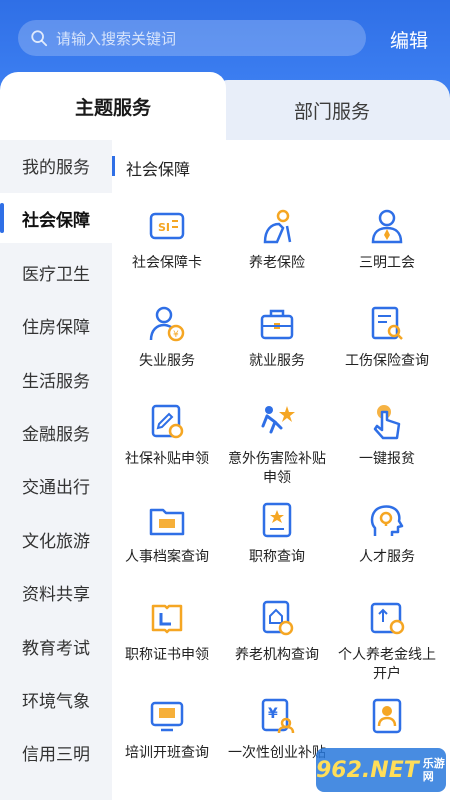  What do you see at coordinates (387, 459) in the screenshot?
I see `service-label: 一键报贫` at bounding box center [387, 459].